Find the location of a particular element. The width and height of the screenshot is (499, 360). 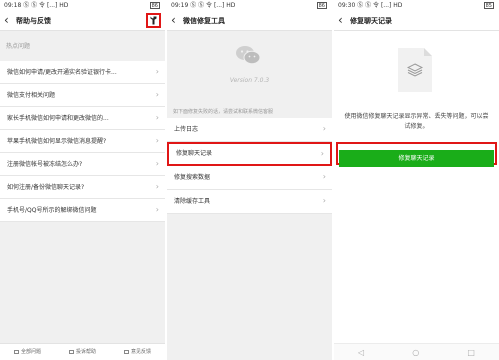

repair-chat-history-button: 修复聊天记录 is located at coordinates (416, 158).